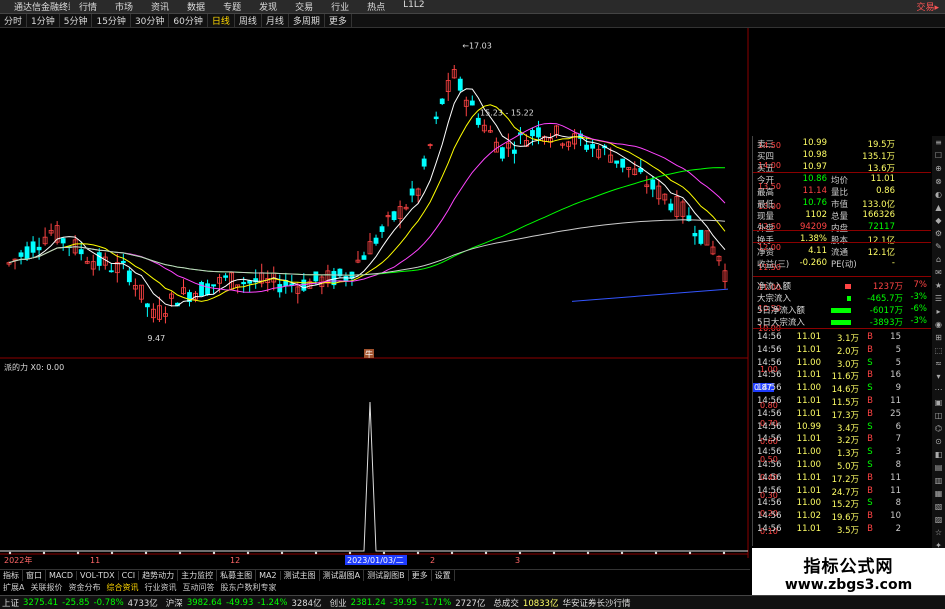 This screenshot has height=609, width=945. I want to click on side-tool-icon: ⊕, so click(938, 168).